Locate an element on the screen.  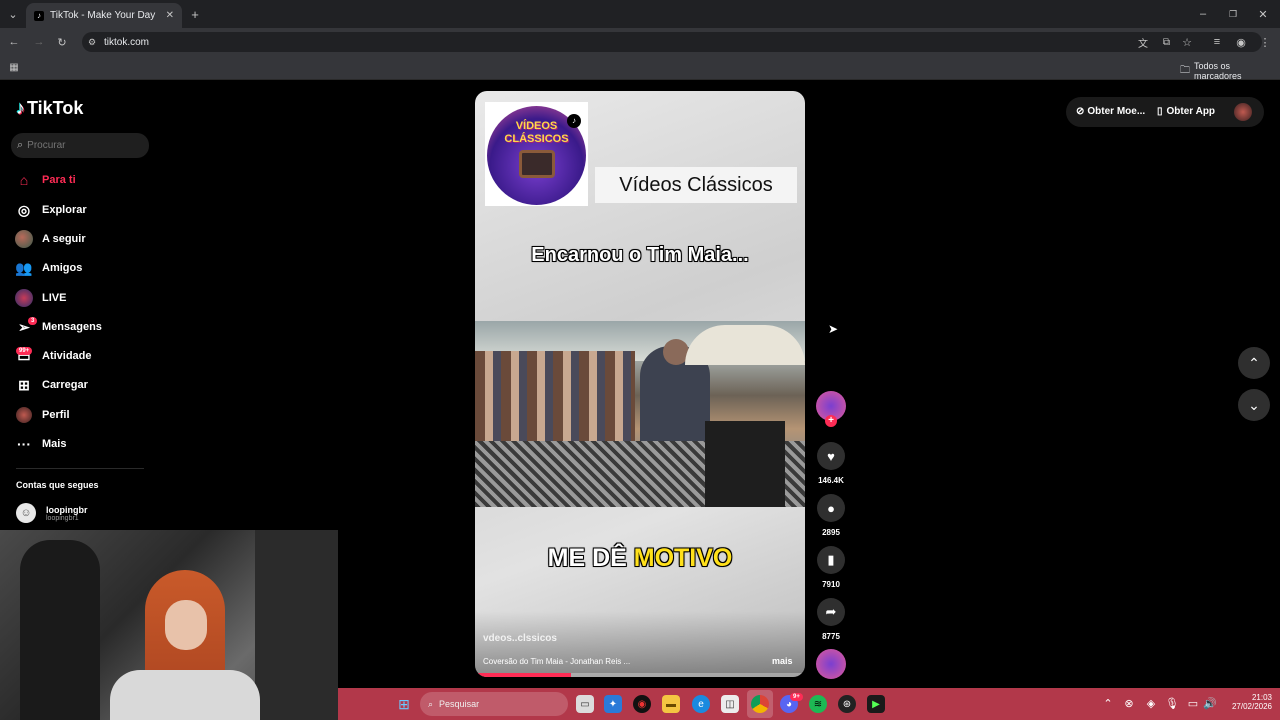
video-frame-image is located at coordinates (640, 414).